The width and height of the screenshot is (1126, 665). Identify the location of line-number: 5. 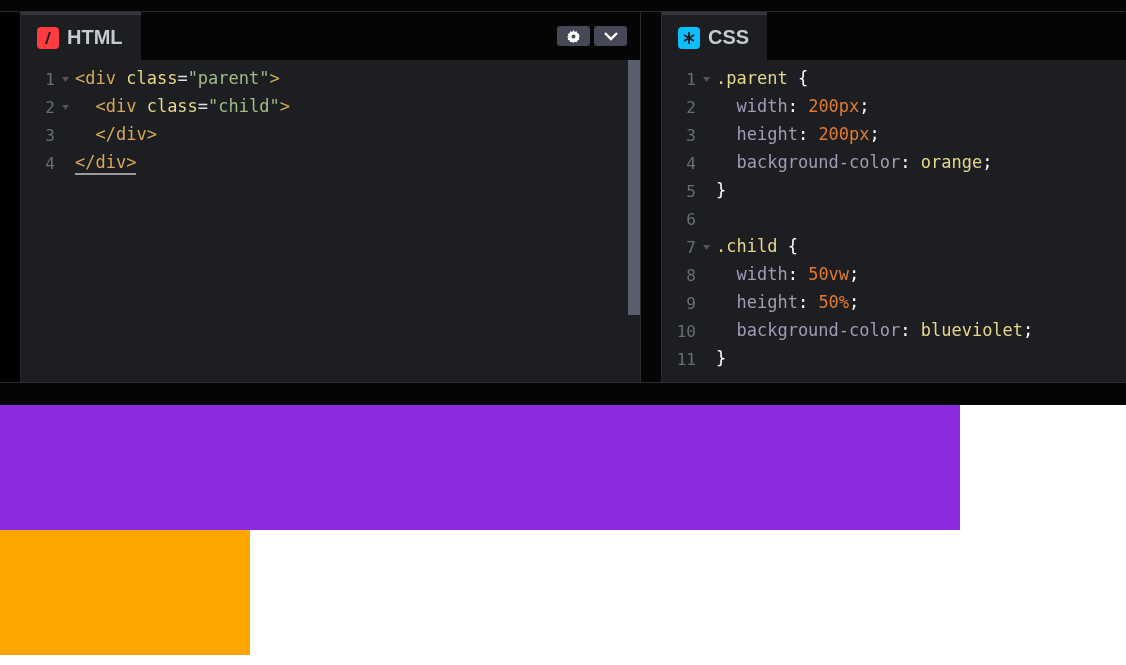
(690, 191).